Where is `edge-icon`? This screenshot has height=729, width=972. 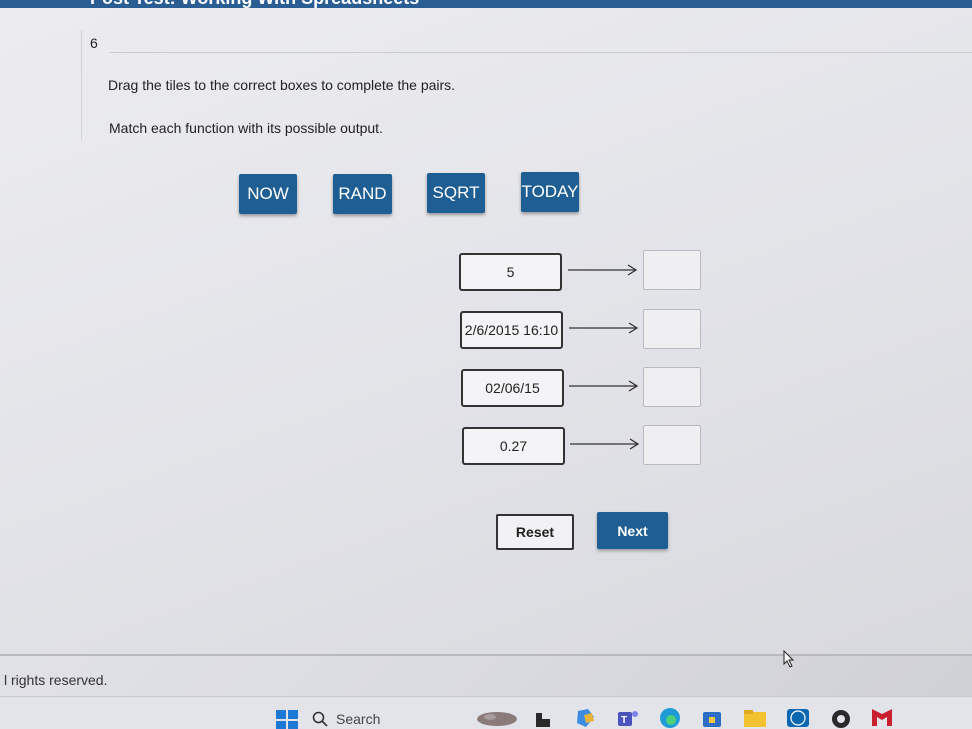
edge-icon is located at coordinates (670, 718).